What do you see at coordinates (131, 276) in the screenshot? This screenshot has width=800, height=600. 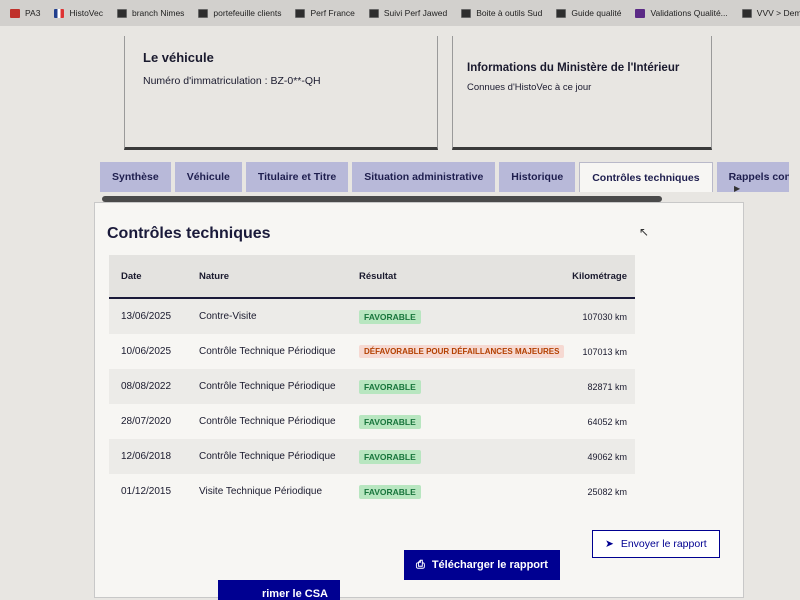 I see `col-date: Date` at bounding box center [131, 276].